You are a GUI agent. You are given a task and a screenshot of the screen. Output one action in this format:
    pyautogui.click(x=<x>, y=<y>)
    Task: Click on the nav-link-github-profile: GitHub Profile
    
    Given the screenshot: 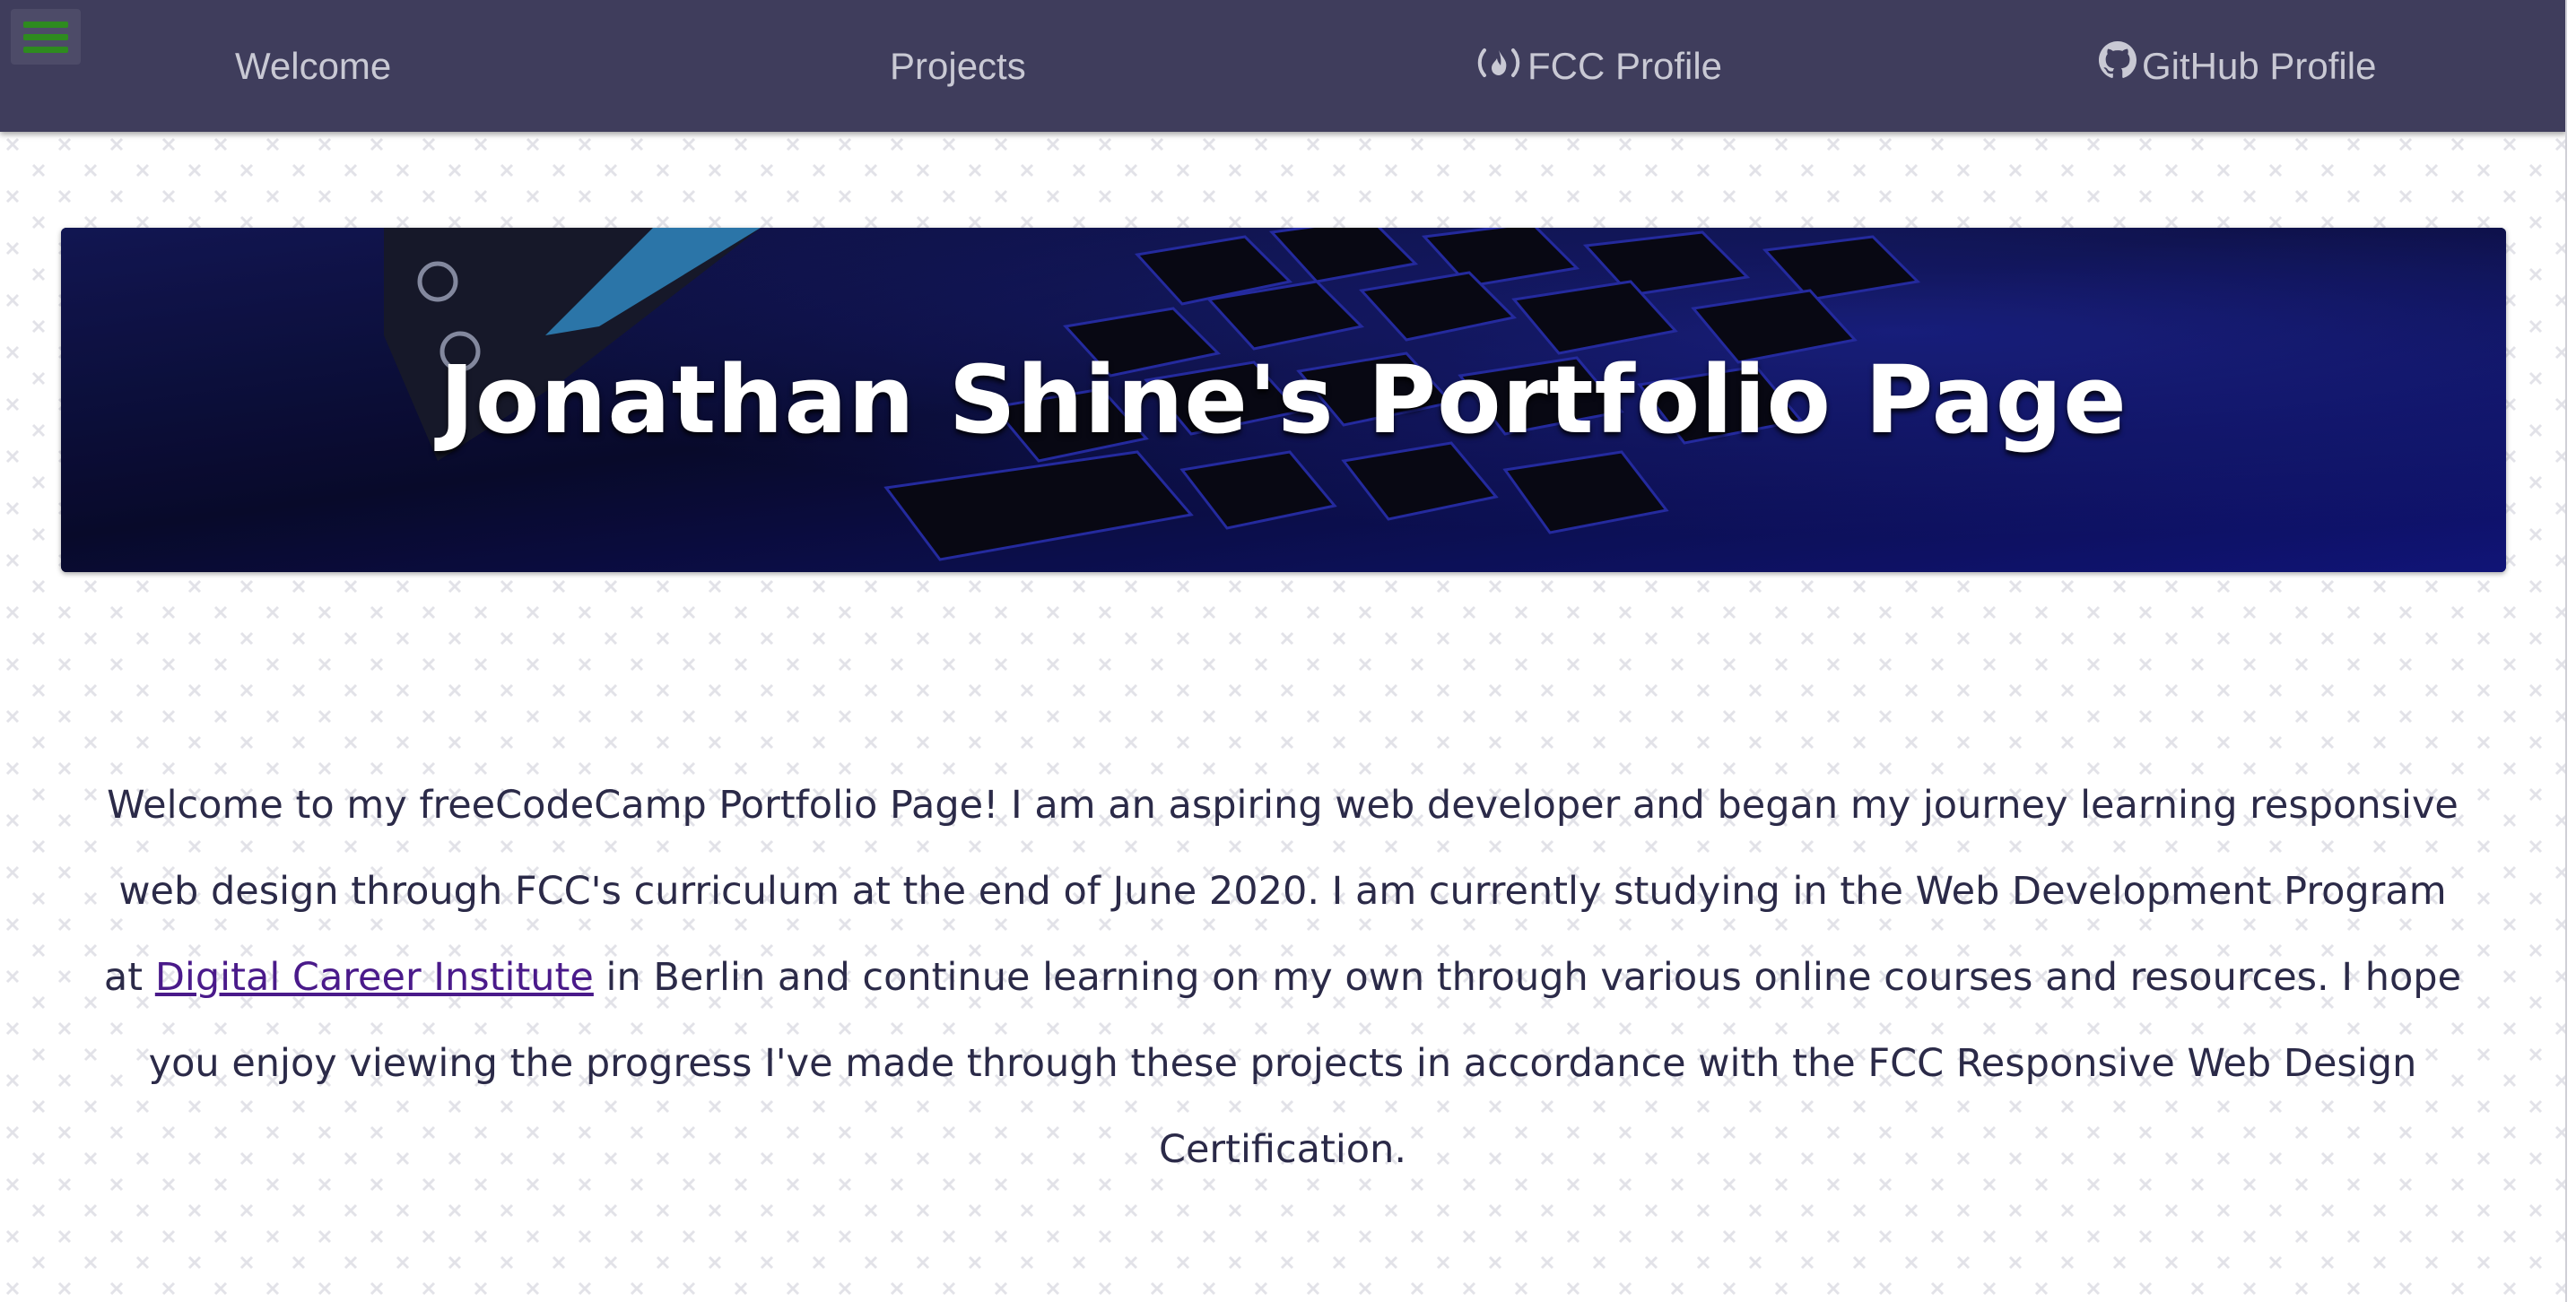 What is the action you would take?
    pyautogui.click(x=2237, y=66)
    